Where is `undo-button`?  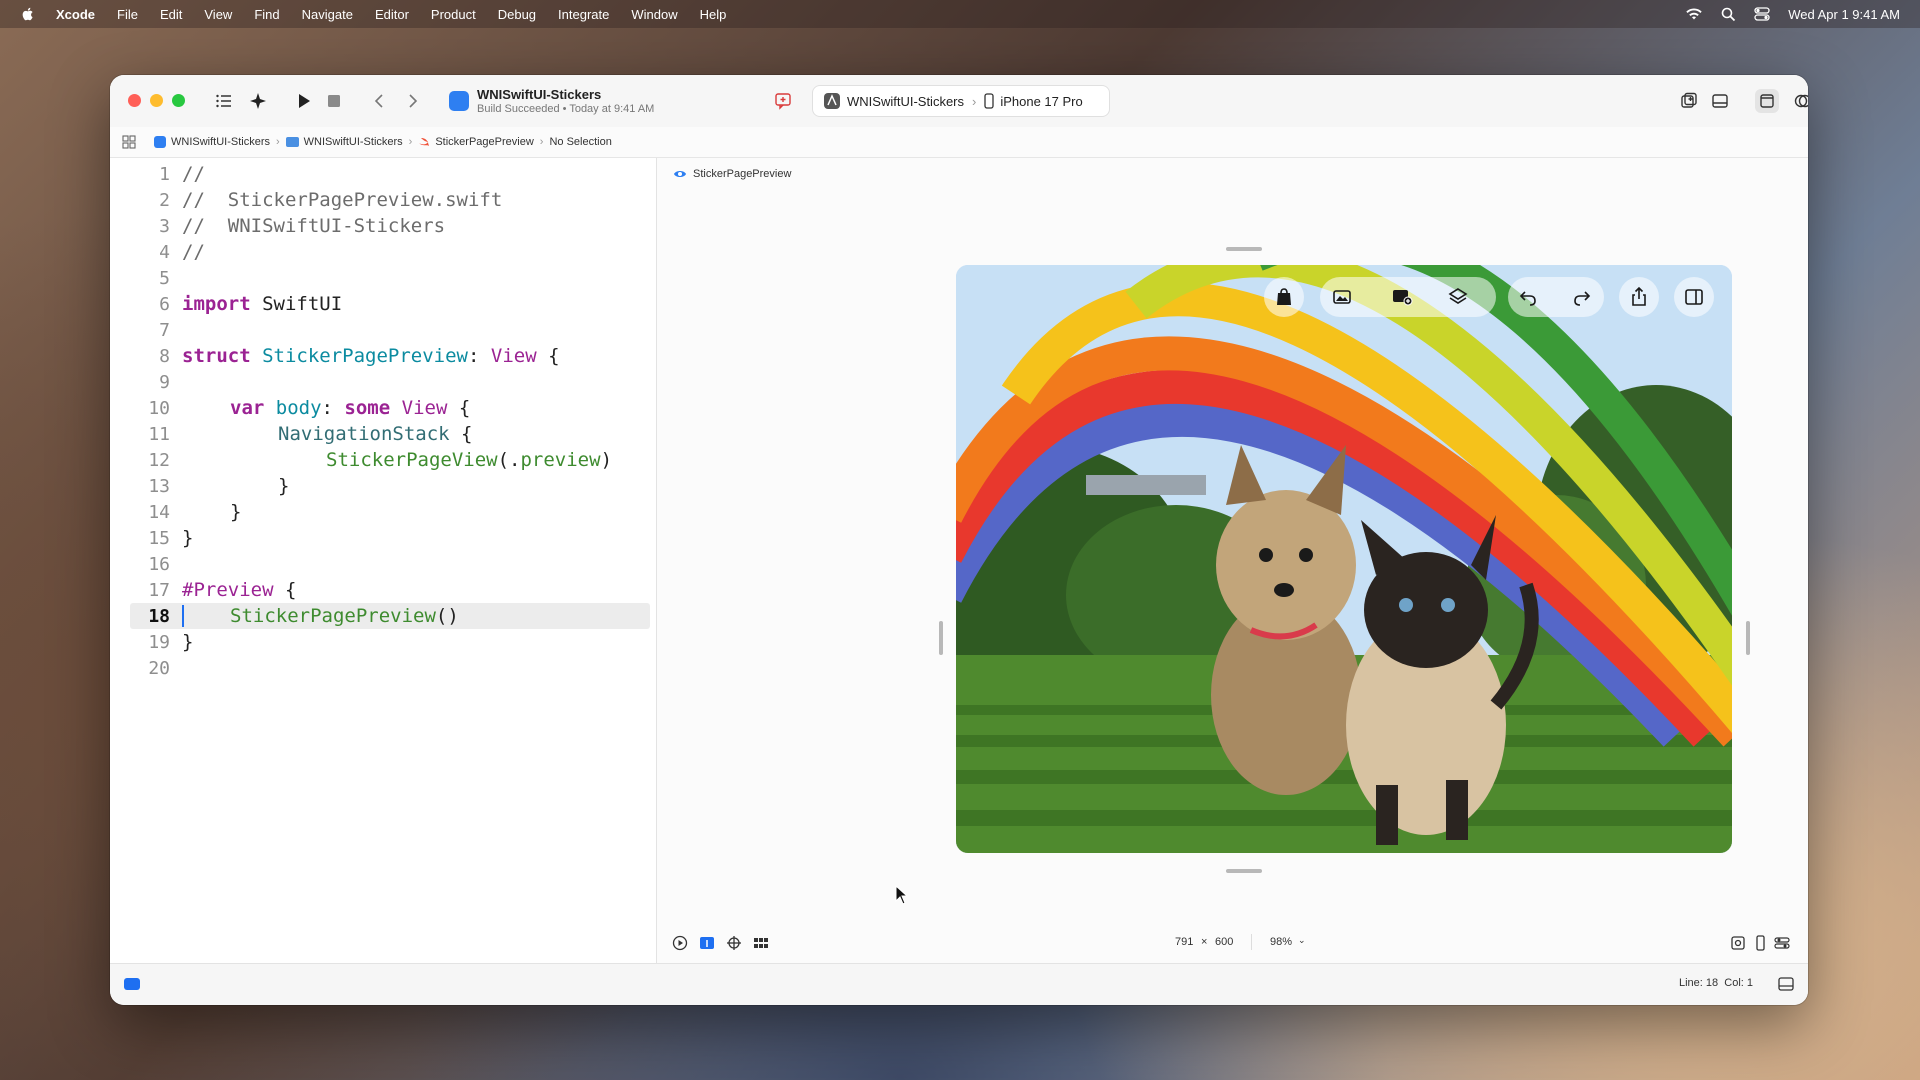 undo-button is located at coordinates (1528, 297).